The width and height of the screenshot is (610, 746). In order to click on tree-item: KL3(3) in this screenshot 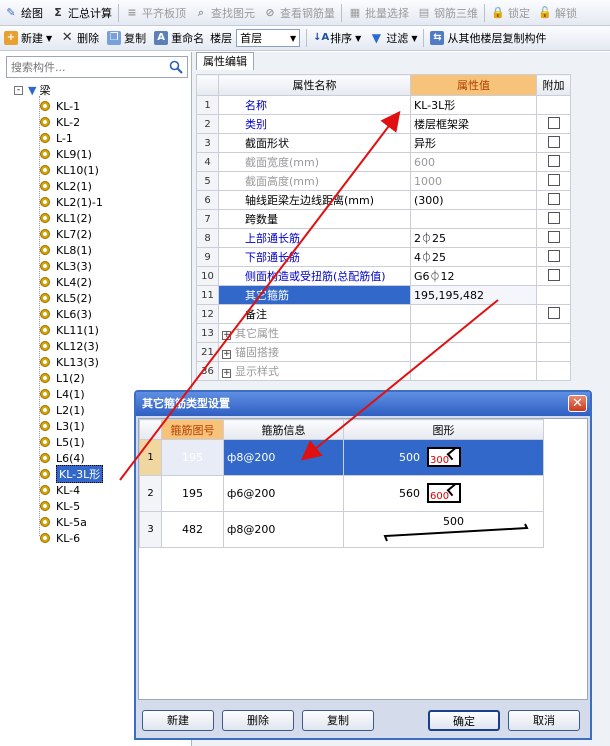, I will do `click(66, 266)`.